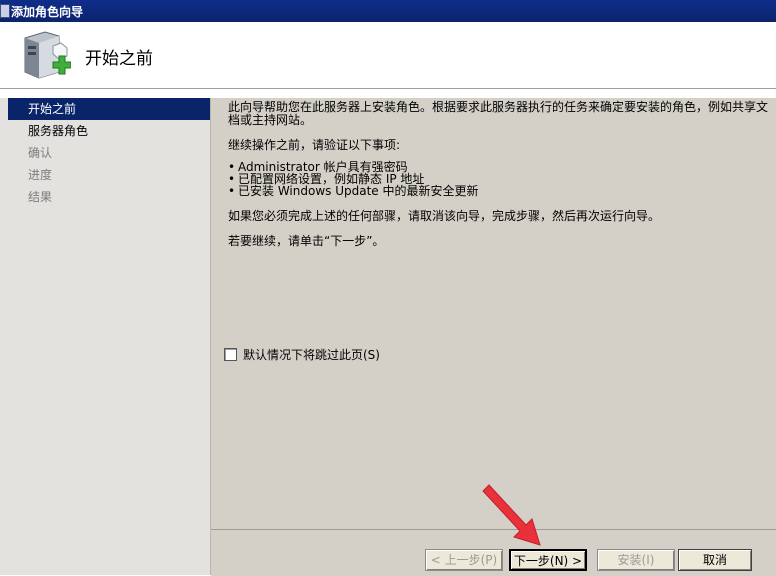 The height and width of the screenshot is (576, 776). Describe the element at coordinates (464, 560) in the screenshot. I see `previous-button: < 上一步(P)` at that location.